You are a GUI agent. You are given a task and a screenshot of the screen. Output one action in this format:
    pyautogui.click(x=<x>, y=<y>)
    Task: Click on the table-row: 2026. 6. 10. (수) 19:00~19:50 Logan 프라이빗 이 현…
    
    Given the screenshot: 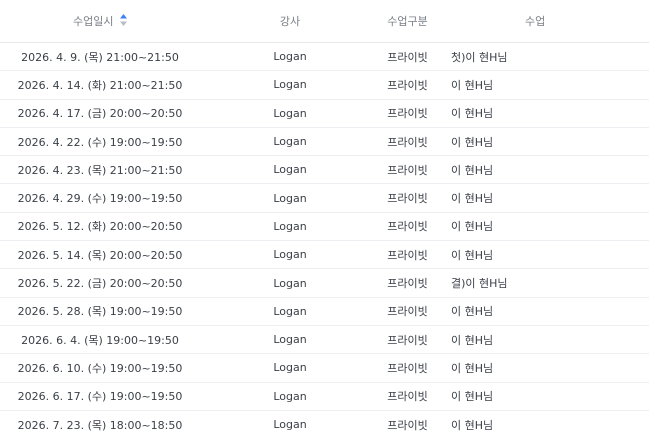 What is the action you would take?
    pyautogui.click(x=324, y=368)
    